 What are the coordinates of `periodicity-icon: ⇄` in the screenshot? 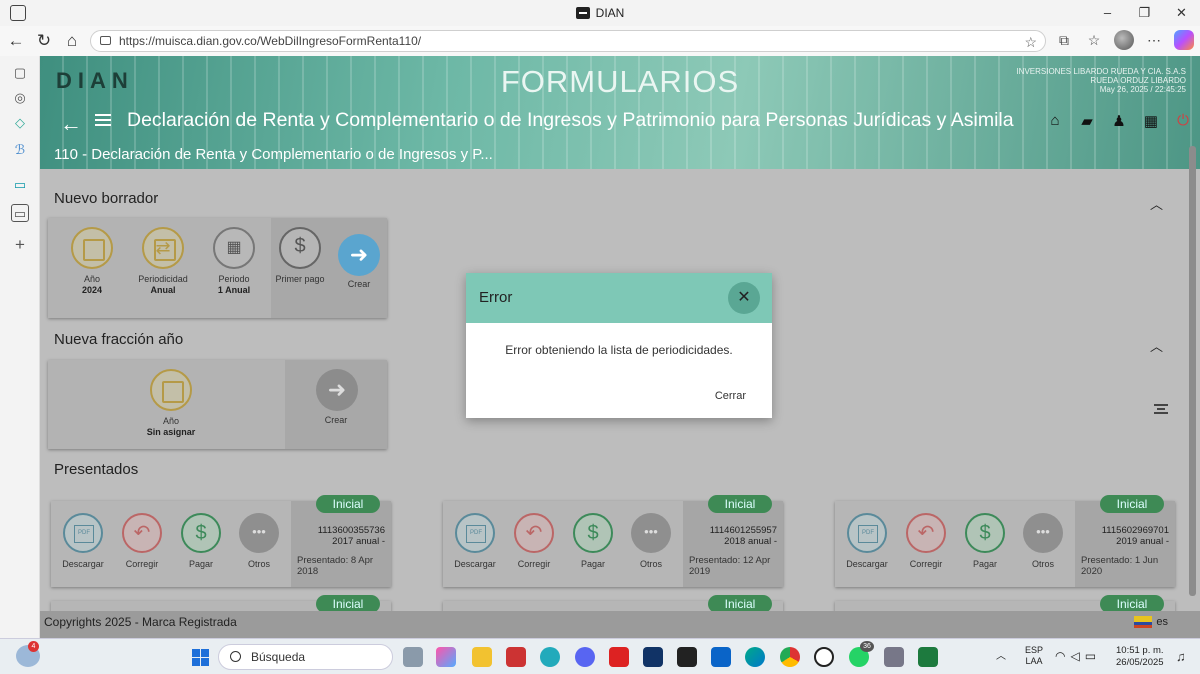 It's located at (163, 248).